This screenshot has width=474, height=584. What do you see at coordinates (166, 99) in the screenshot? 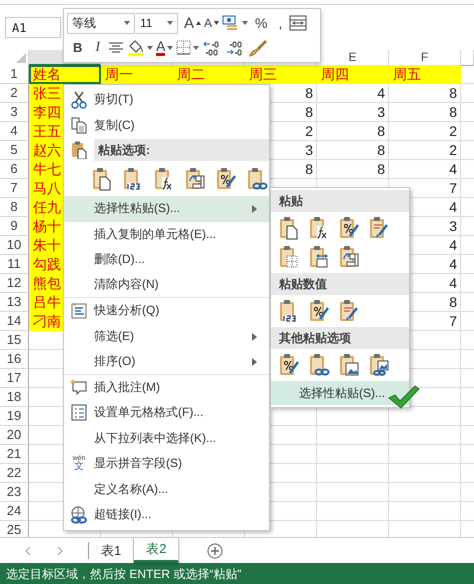
I see `menu-item: 剪切(T)` at bounding box center [166, 99].